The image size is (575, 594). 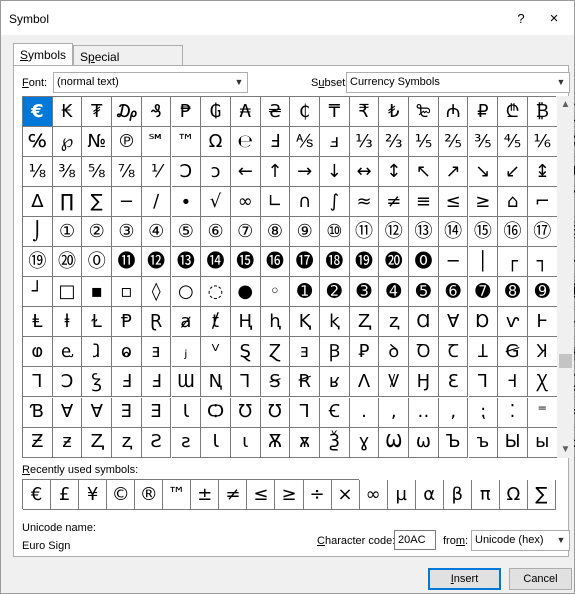 What do you see at coordinates (513, 412) in the screenshot?
I see `symbol-cell: ⁚` at bounding box center [513, 412].